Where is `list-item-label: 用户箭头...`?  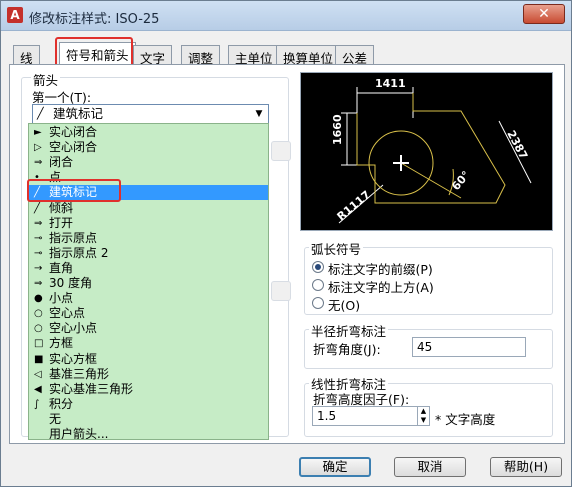 list-item-label: 用户箭头... is located at coordinates (79, 433).